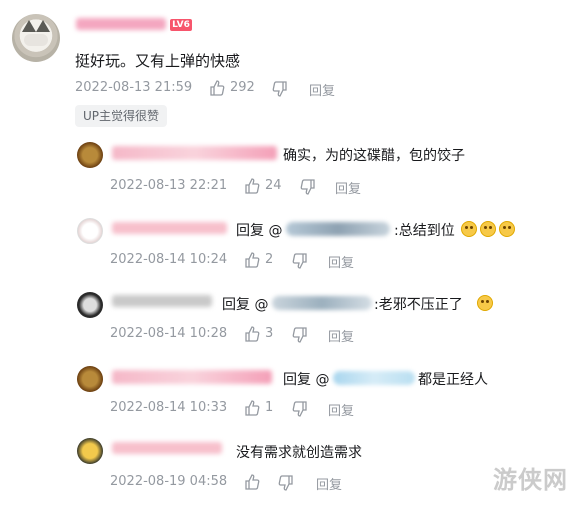  Describe the element at coordinates (242, 87) in the screenshot. I see `like-count: 292` at that location.